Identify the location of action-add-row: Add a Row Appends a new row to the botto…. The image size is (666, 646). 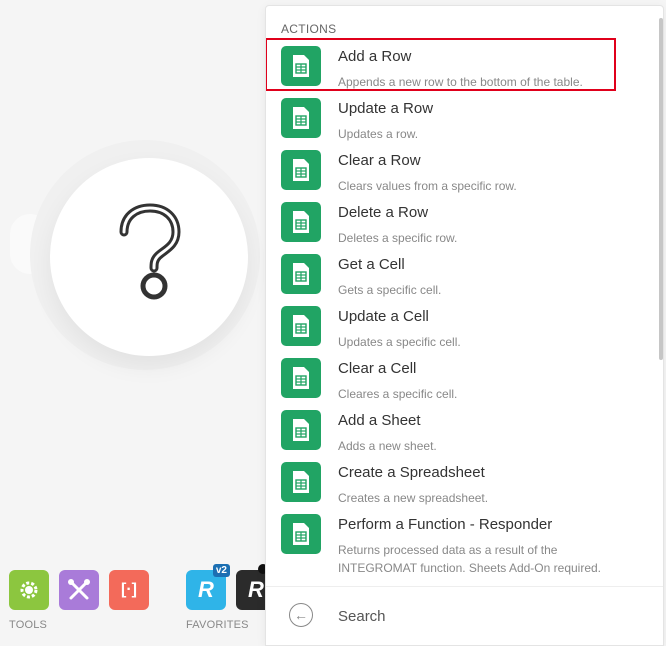
(464, 64).